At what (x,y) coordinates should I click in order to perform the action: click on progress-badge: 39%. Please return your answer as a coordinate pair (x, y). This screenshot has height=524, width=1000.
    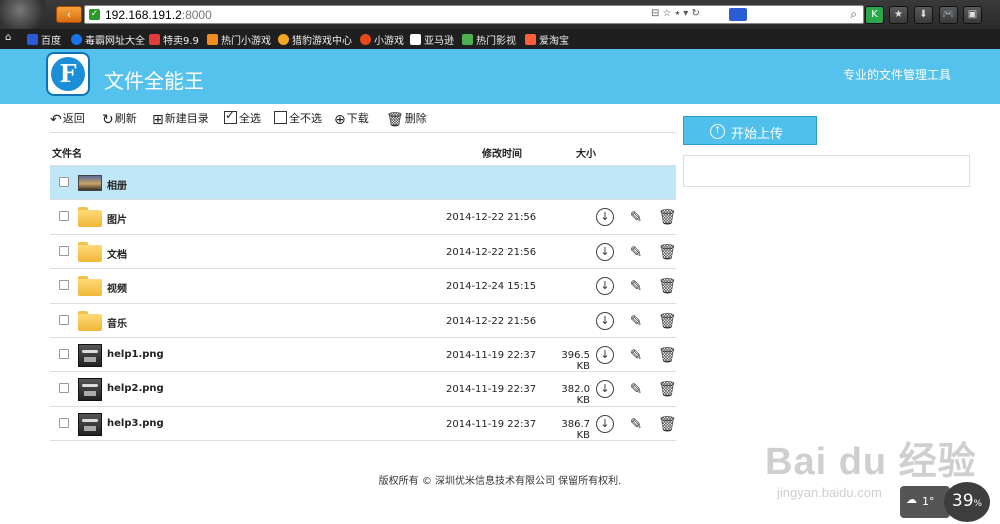
    Looking at the image, I should click on (967, 502).